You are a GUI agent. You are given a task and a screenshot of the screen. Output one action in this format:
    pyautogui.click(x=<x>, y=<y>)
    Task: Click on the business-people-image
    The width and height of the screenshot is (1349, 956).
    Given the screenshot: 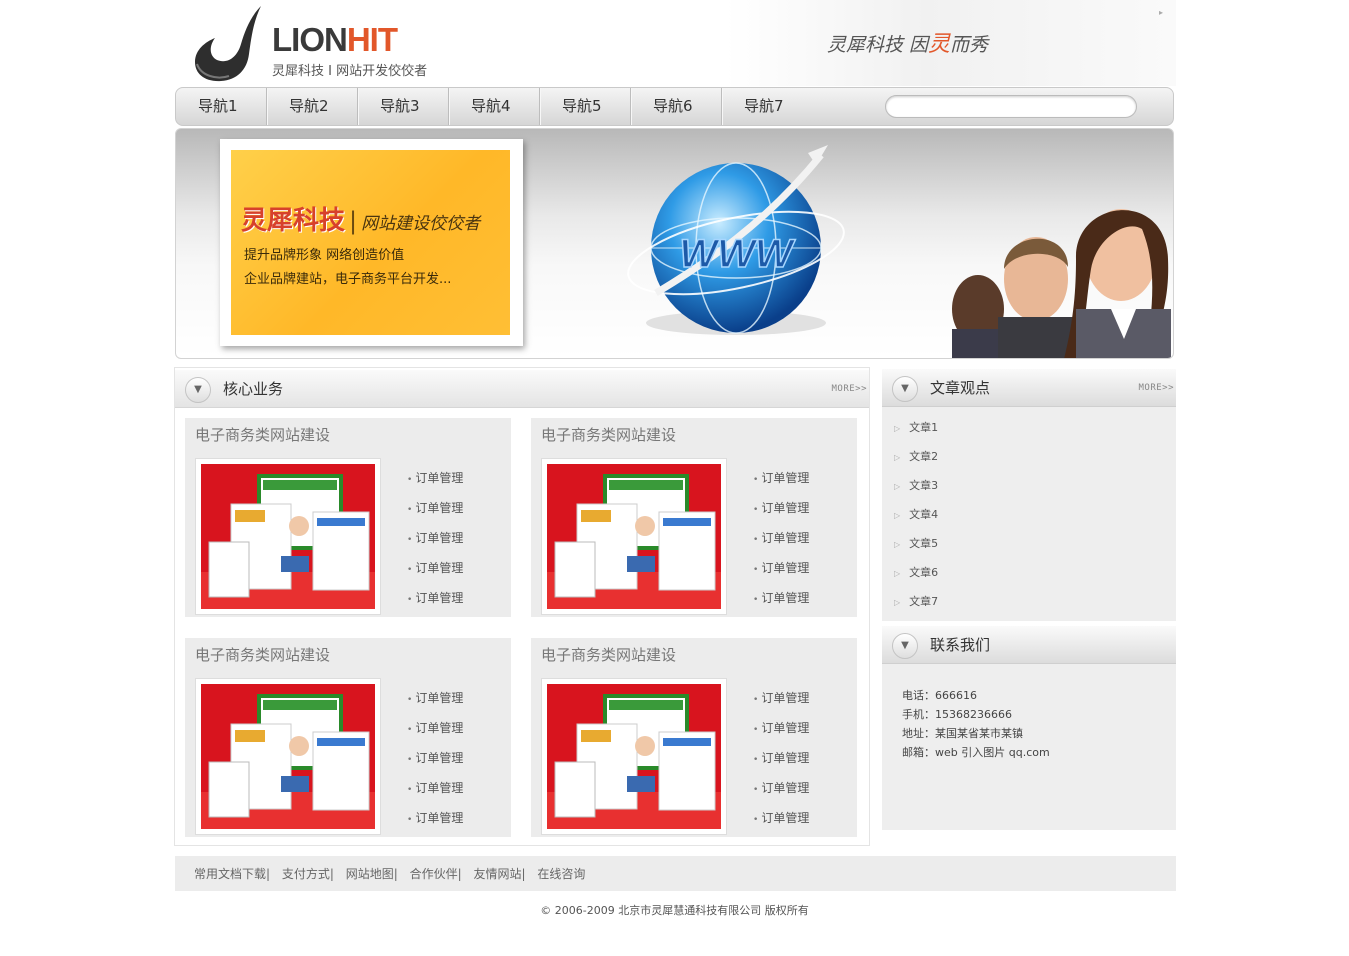 What is the action you would take?
    pyautogui.click(x=1061, y=283)
    